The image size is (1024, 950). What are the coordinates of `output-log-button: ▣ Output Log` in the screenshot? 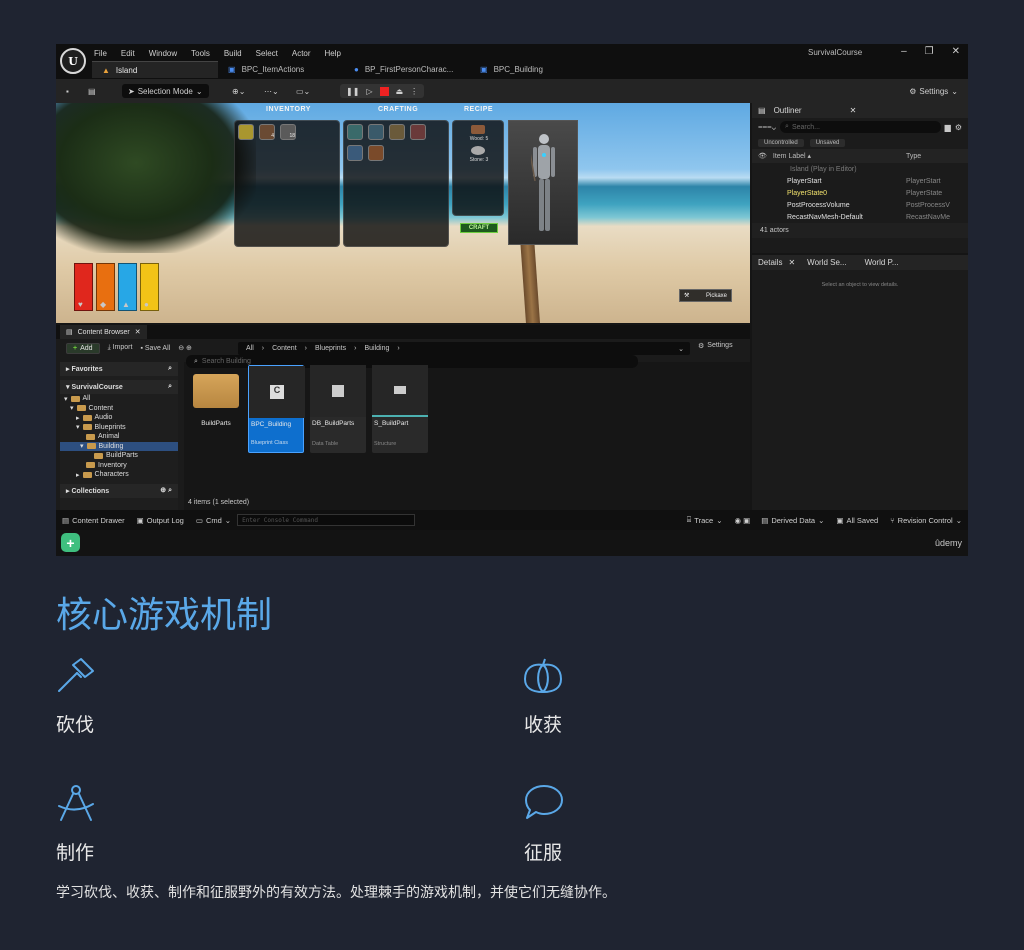 It's located at (160, 520).